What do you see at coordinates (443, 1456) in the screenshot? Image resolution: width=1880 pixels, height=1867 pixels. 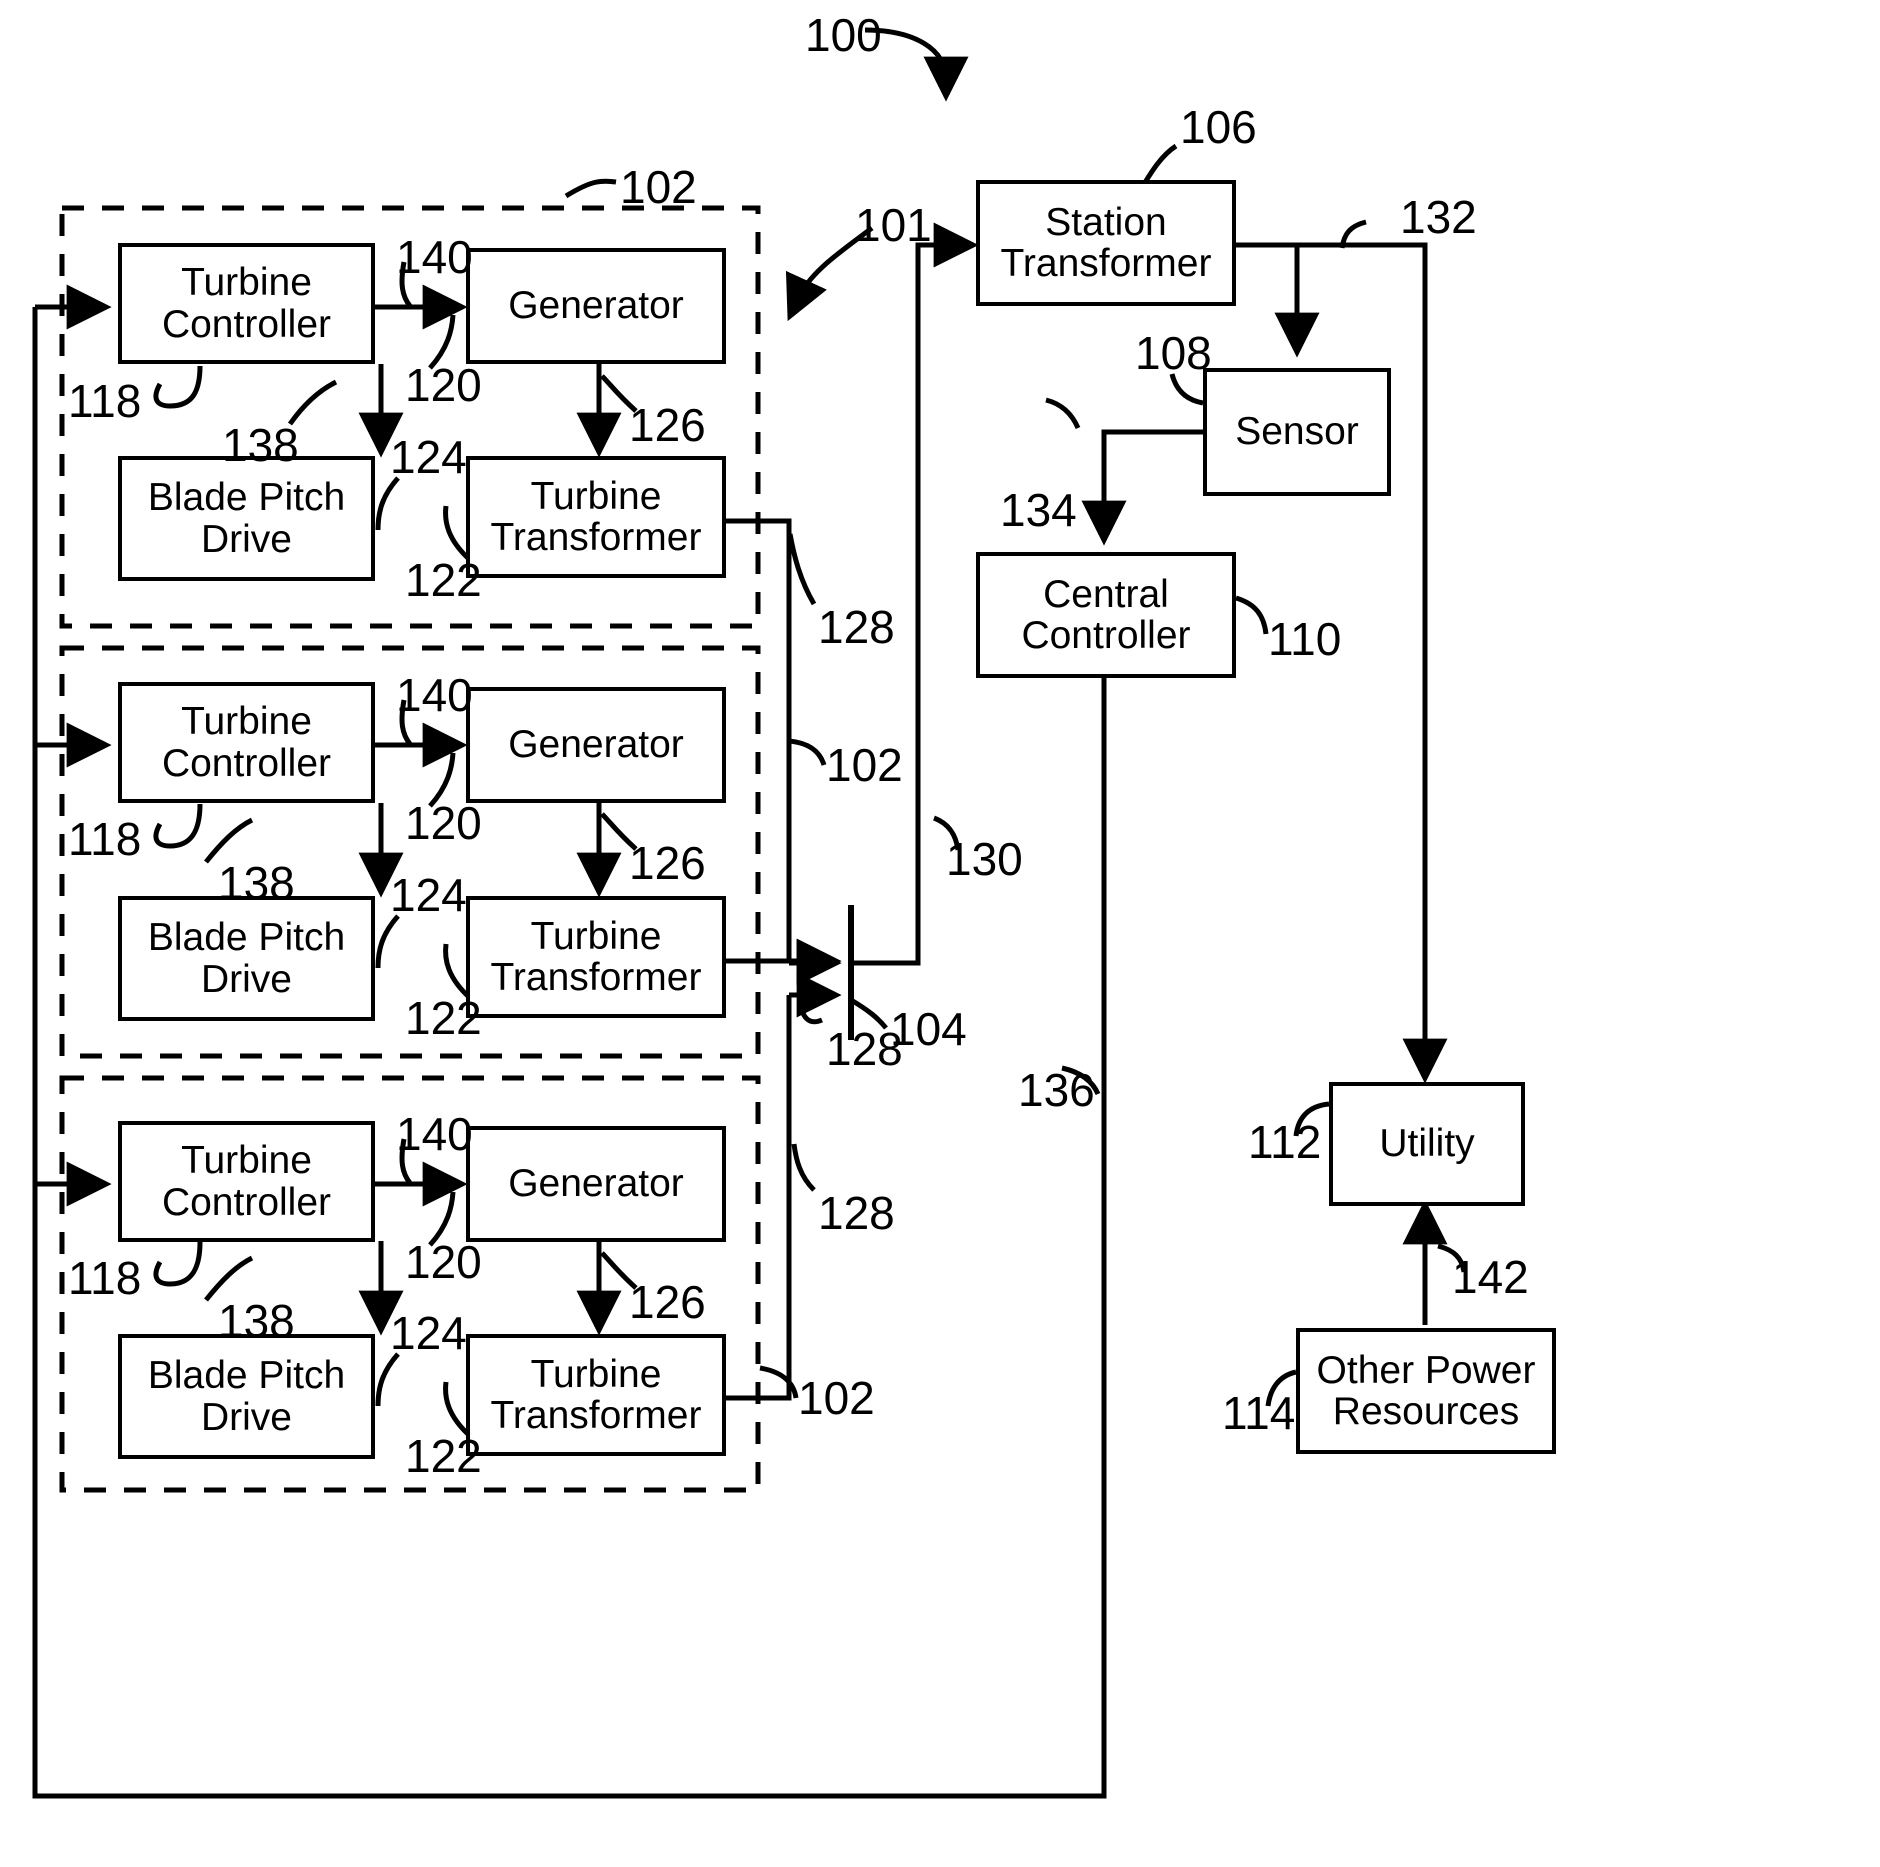 I see `ref-122-c: 122` at bounding box center [443, 1456].